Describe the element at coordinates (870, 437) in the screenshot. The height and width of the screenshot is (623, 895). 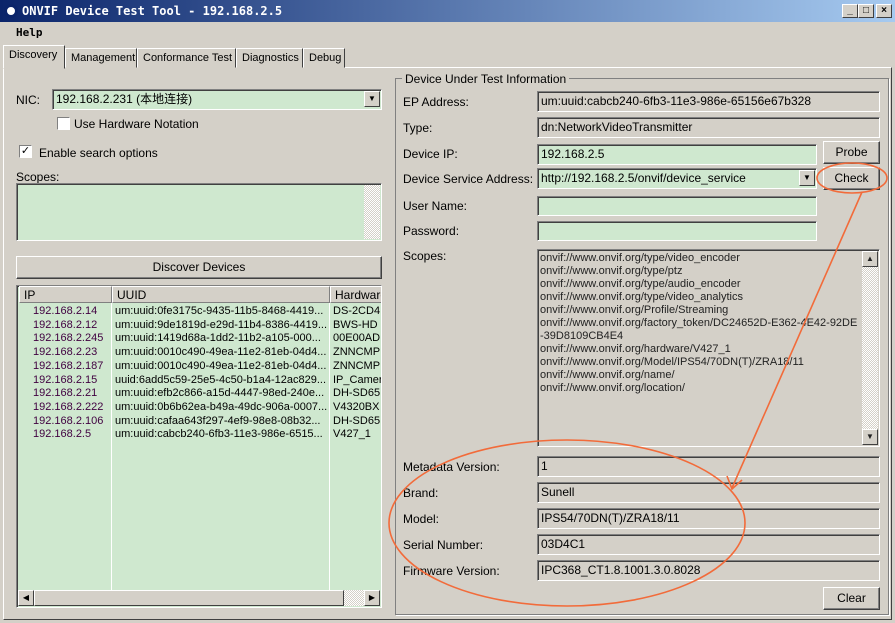
I see `arrow-down-icon: ▼` at that location.